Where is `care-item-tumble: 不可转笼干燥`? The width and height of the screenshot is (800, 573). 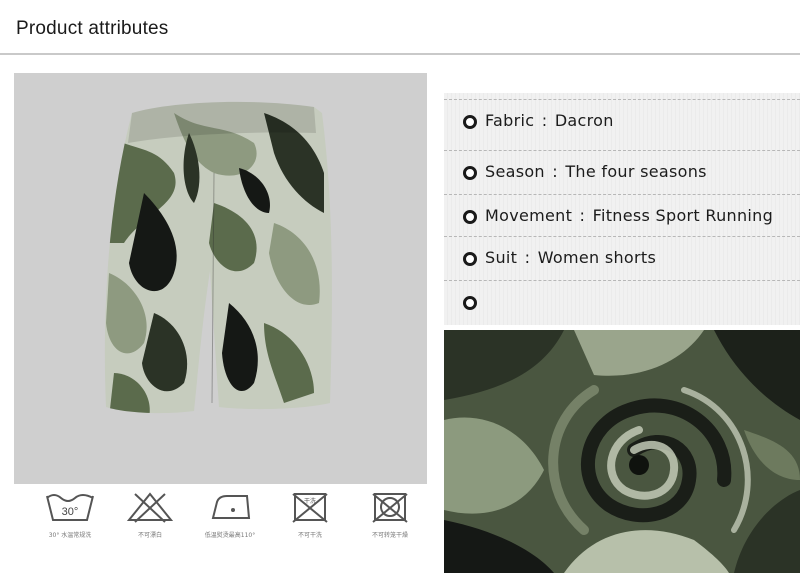
care-item-tumble: 不可转笼干燥 is located at coordinates (390, 520).